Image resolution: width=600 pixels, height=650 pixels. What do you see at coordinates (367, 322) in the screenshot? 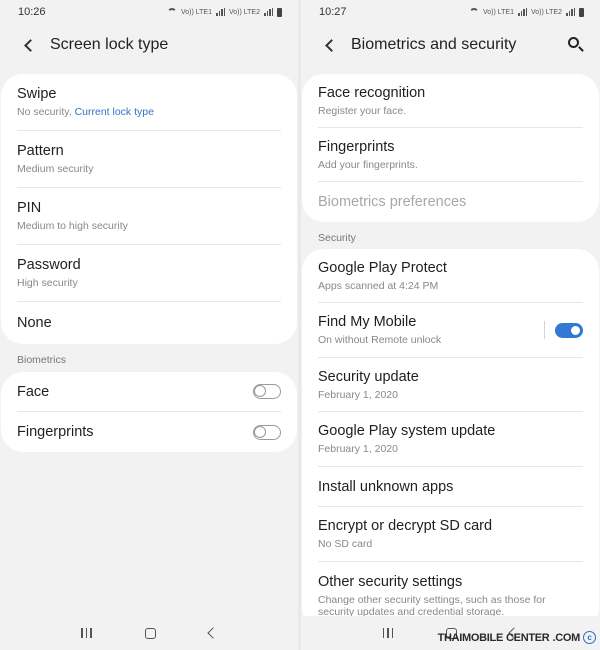
I see `item-label: Find My Mobile` at bounding box center [367, 322].